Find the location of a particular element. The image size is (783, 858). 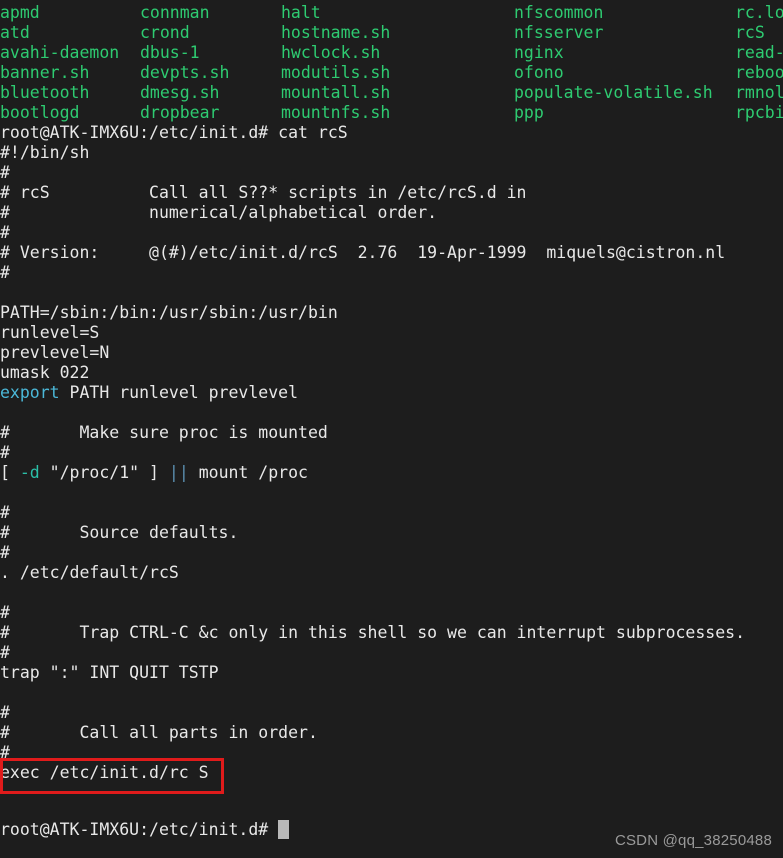

listing-item: banner.sh is located at coordinates (44, 73).